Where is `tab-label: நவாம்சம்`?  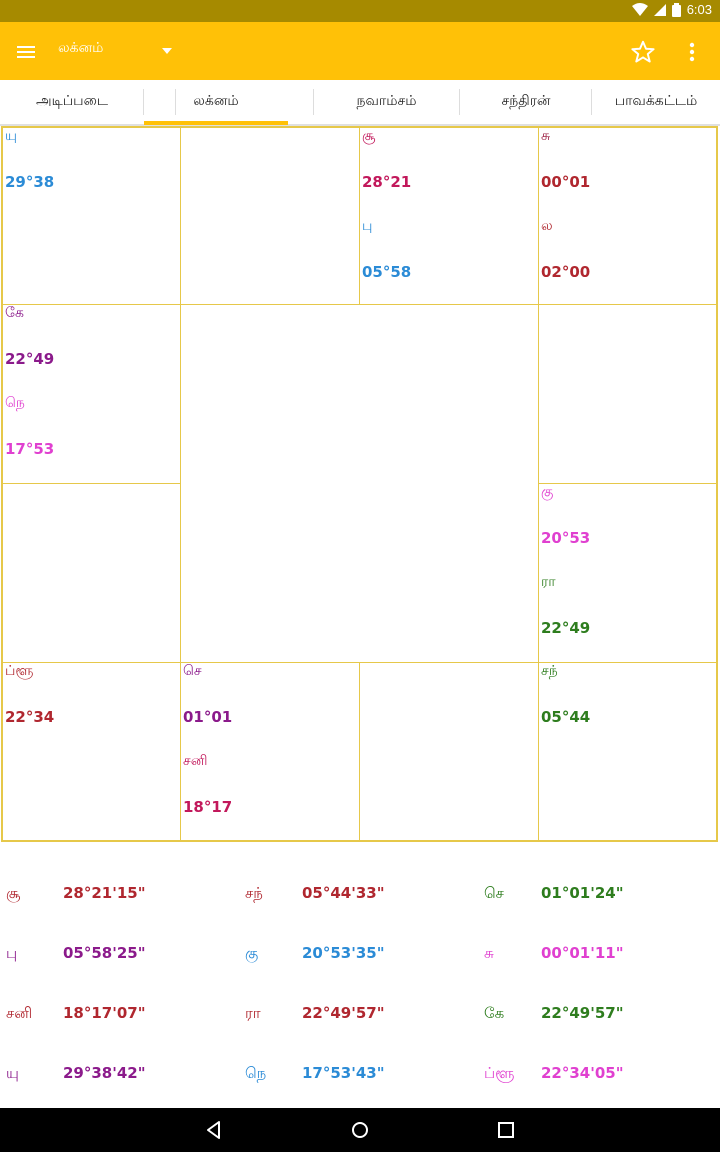 tab-label: நவாம்சம் is located at coordinates (386, 101).